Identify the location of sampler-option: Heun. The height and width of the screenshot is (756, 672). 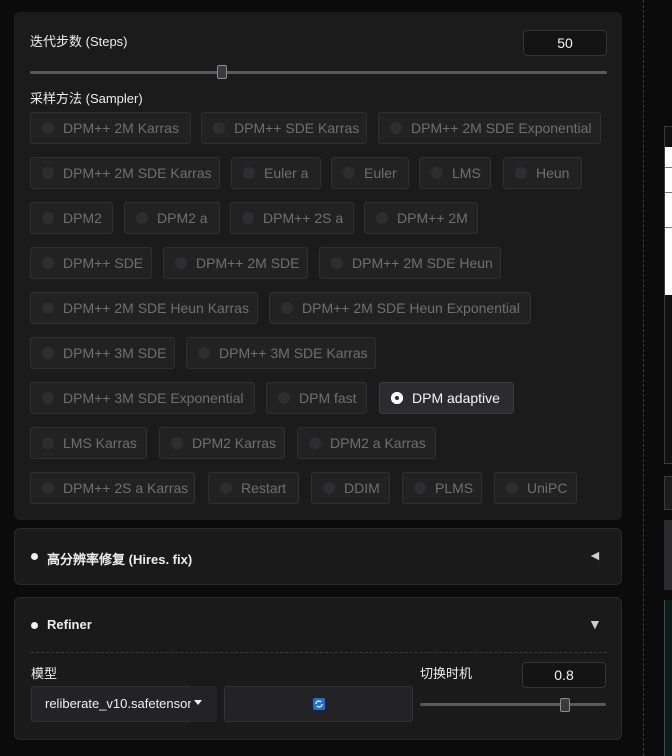
(542, 173).